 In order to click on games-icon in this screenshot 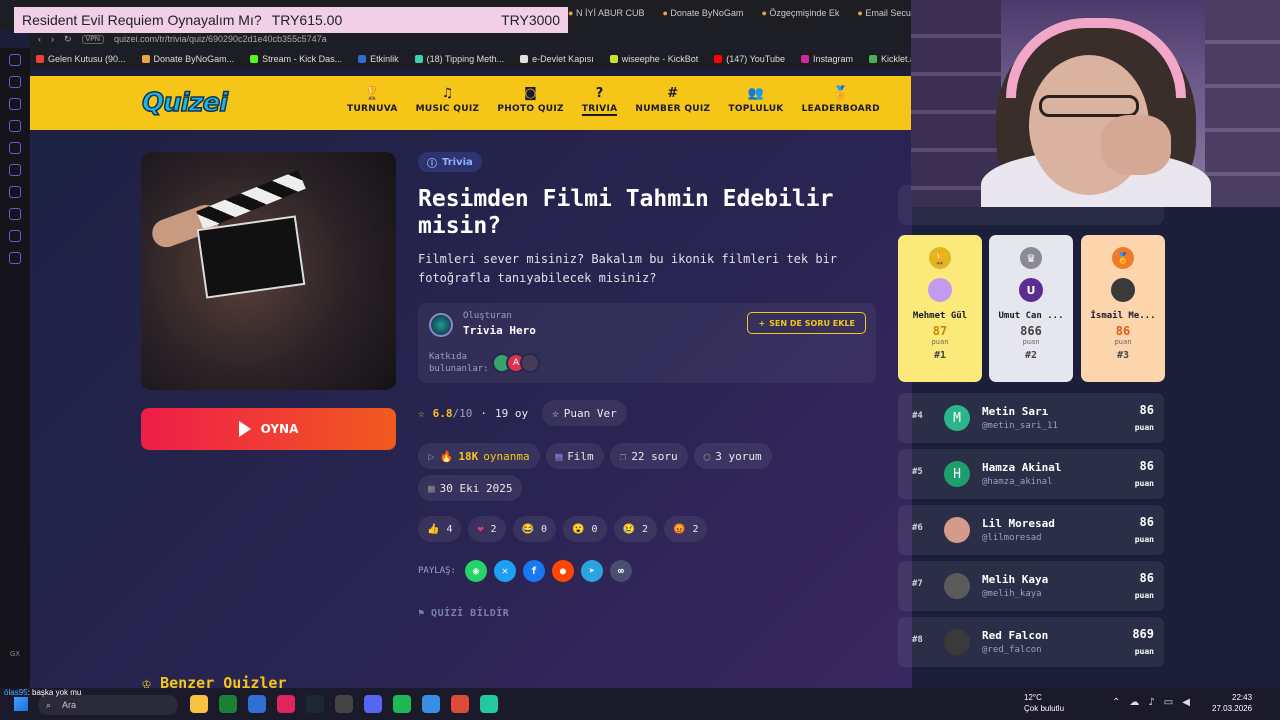, I will do `click(15, 126)`.